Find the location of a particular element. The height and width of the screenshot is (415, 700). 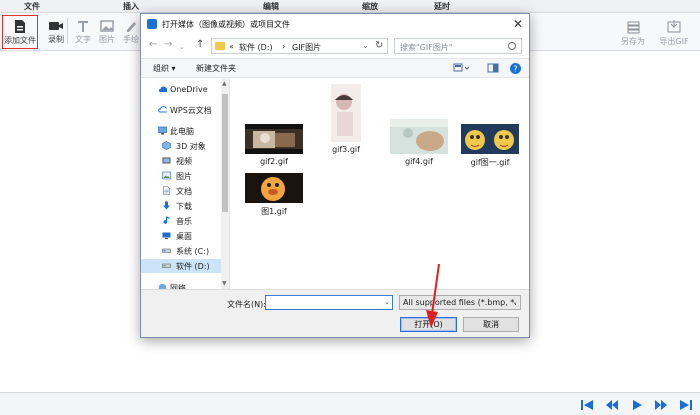

nav-item-music: 音乐 is located at coordinates (181, 221).